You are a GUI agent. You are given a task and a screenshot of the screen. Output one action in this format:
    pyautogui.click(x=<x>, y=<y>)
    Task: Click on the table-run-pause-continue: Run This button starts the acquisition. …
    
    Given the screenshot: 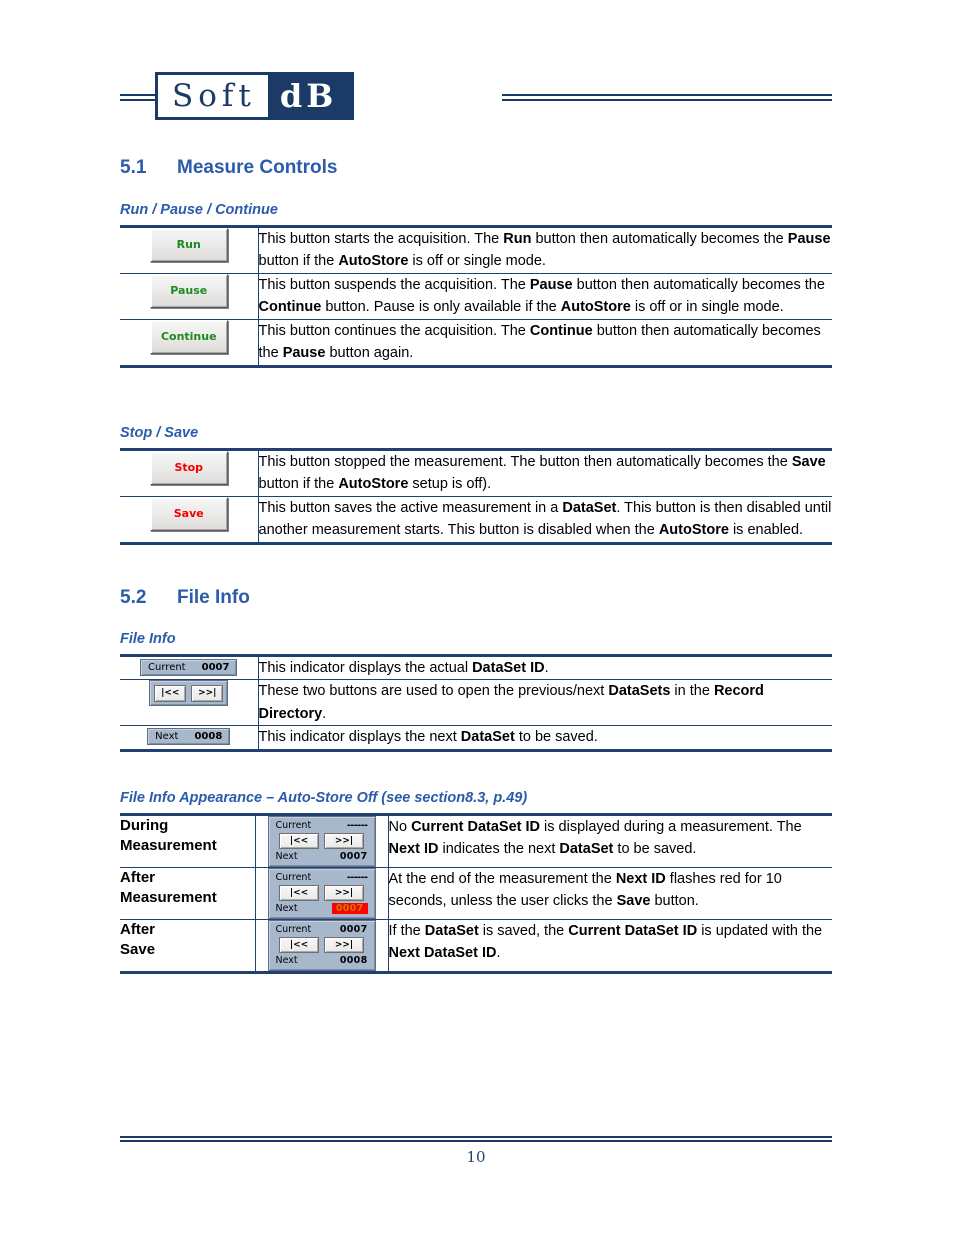 What is the action you would take?
    pyautogui.click(x=476, y=296)
    